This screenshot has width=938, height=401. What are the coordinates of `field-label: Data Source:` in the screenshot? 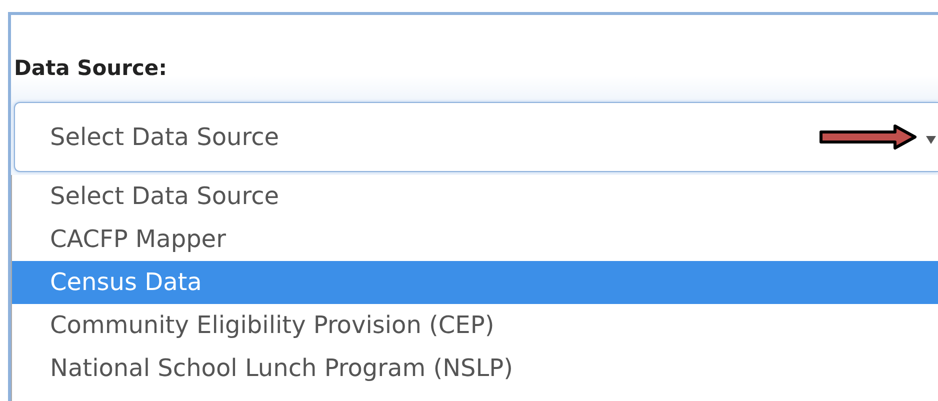 It's located at (91, 68).